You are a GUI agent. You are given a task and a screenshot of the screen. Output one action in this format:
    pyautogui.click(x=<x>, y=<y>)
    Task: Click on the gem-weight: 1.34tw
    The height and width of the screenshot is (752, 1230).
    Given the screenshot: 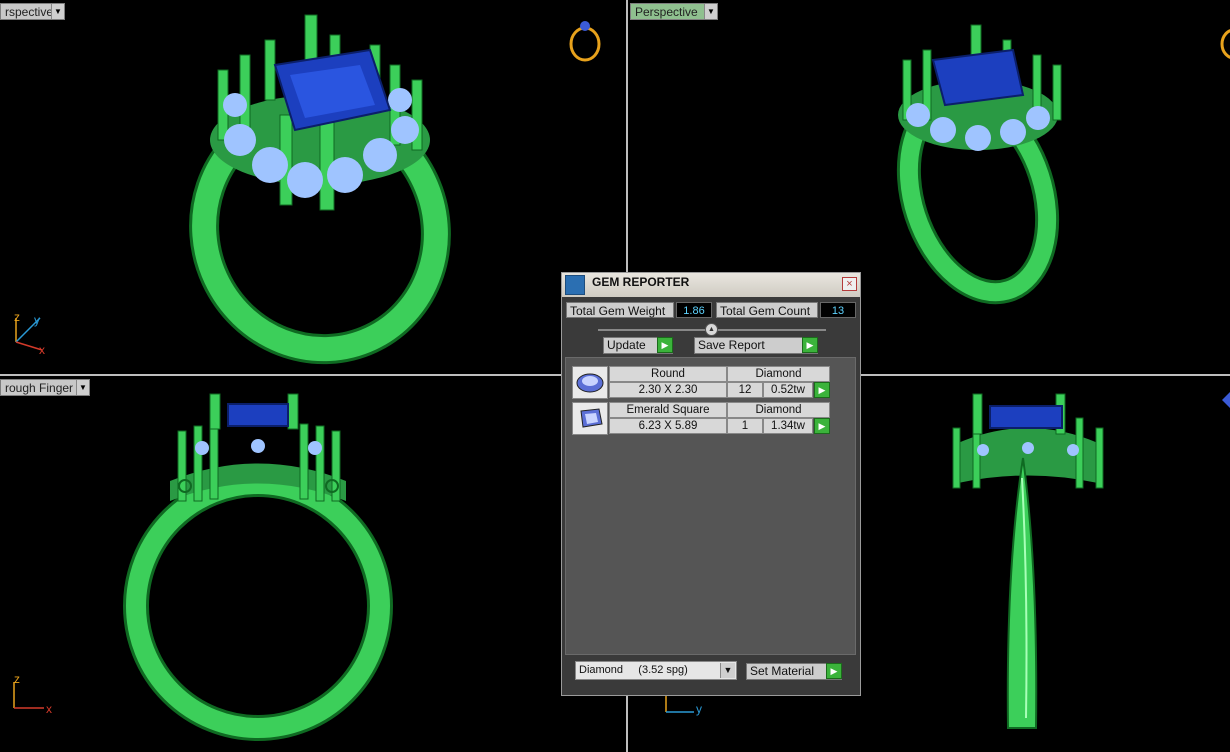 What is the action you would take?
    pyautogui.click(x=788, y=426)
    